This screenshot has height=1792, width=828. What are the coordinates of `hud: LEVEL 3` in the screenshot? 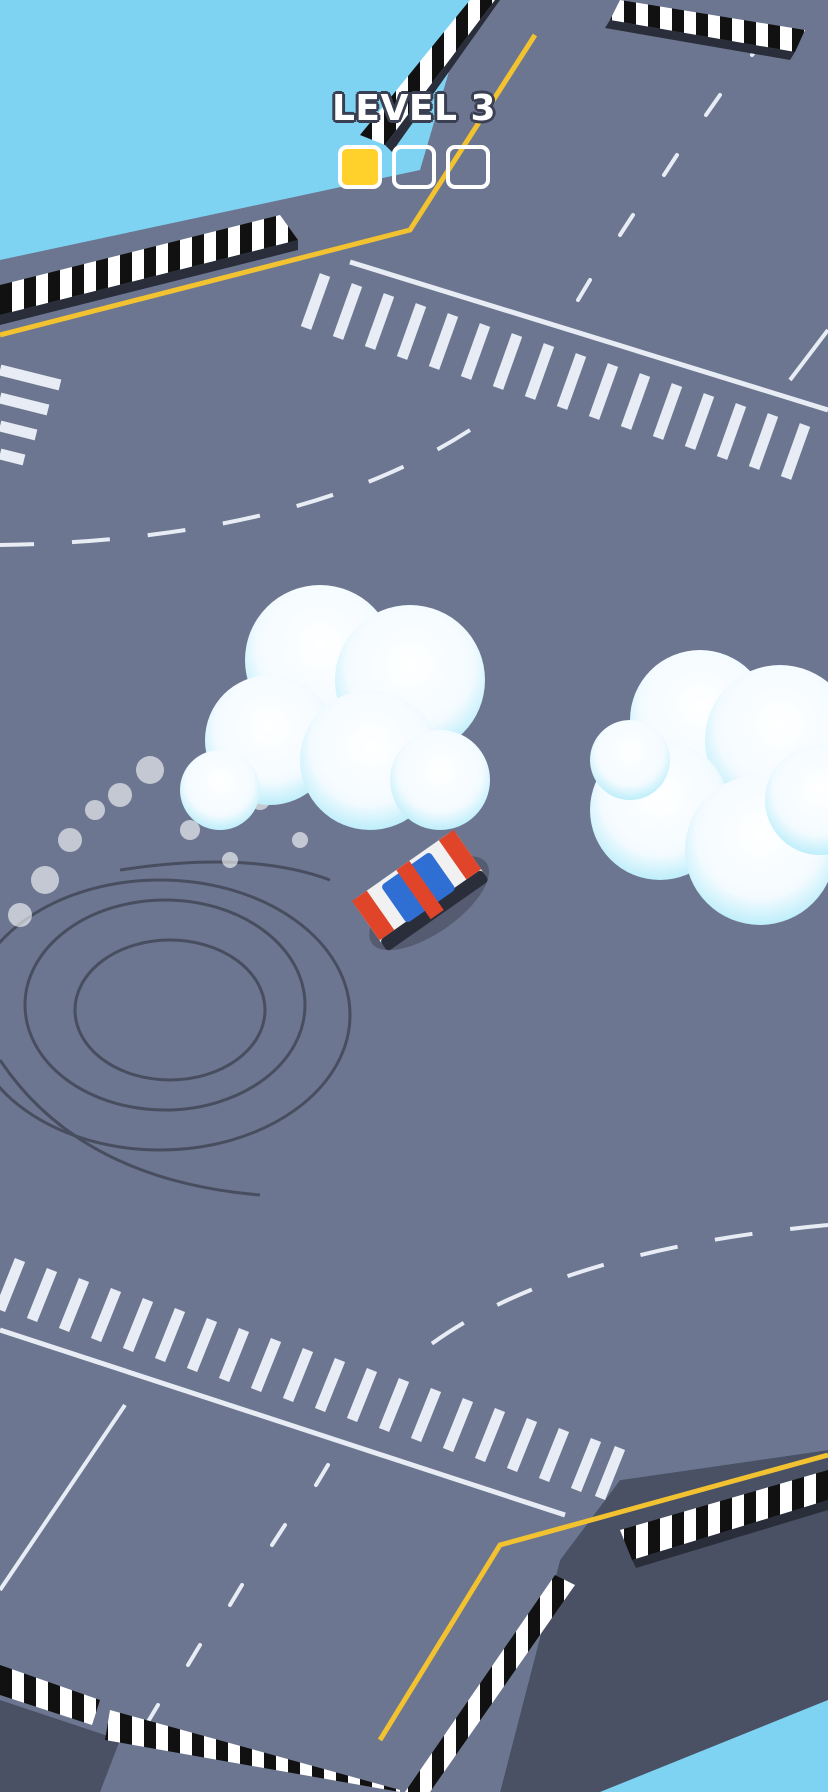 It's located at (414, 138).